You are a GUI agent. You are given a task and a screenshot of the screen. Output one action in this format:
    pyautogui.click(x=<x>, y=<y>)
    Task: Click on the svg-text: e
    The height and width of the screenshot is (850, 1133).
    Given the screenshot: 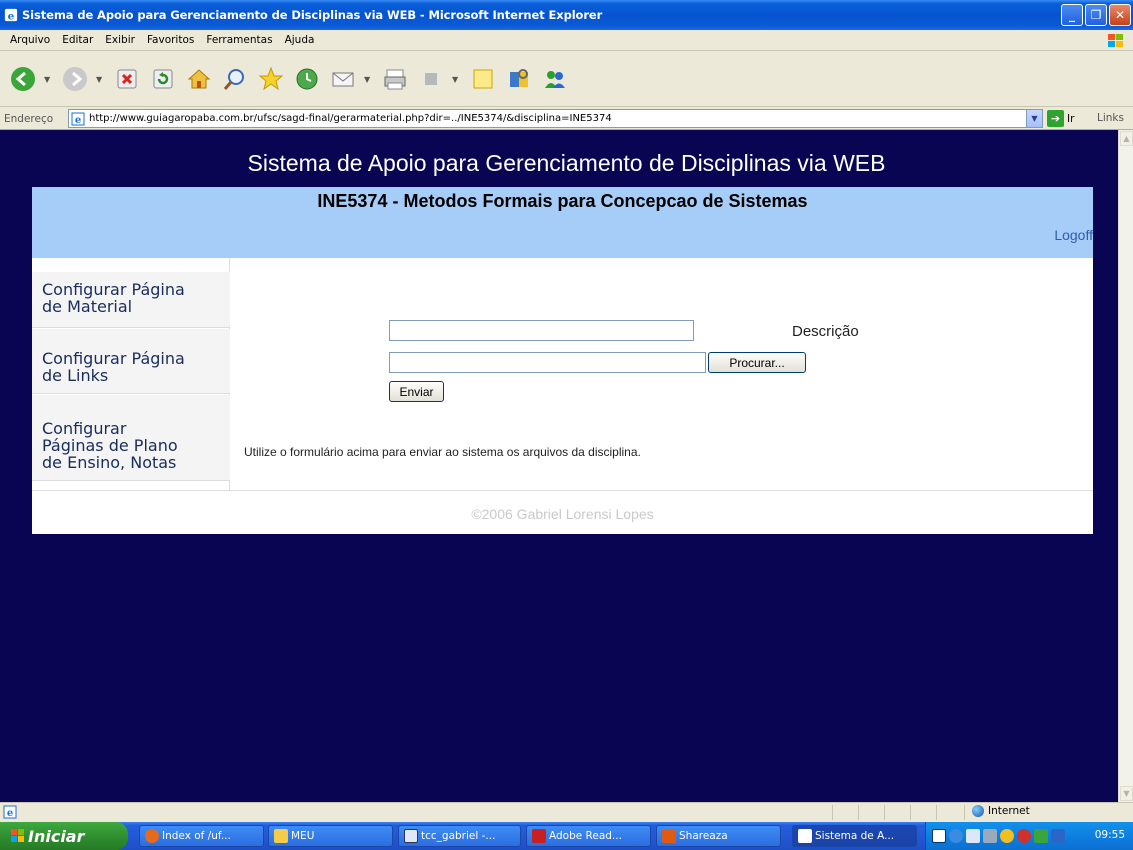 What is the action you would take?
    pyautogui.click(x=78, y=120)
    